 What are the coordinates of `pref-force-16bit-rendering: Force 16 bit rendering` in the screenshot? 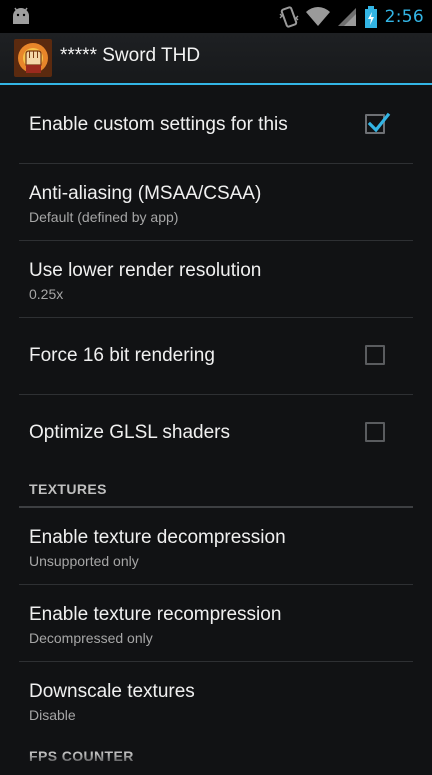 It's located at (216, 356).